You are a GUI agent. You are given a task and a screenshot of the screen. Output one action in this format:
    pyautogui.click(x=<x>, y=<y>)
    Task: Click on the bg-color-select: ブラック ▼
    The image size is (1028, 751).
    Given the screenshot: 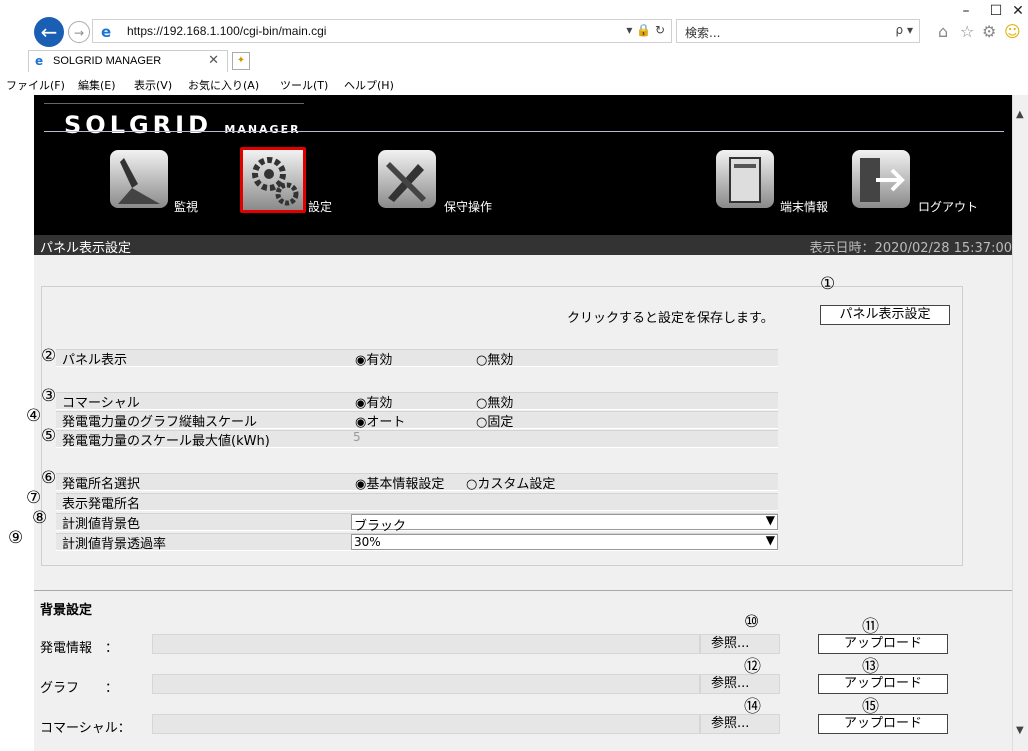 What is the action you would take?
    pyautogui.click(x=564, y=523)
    